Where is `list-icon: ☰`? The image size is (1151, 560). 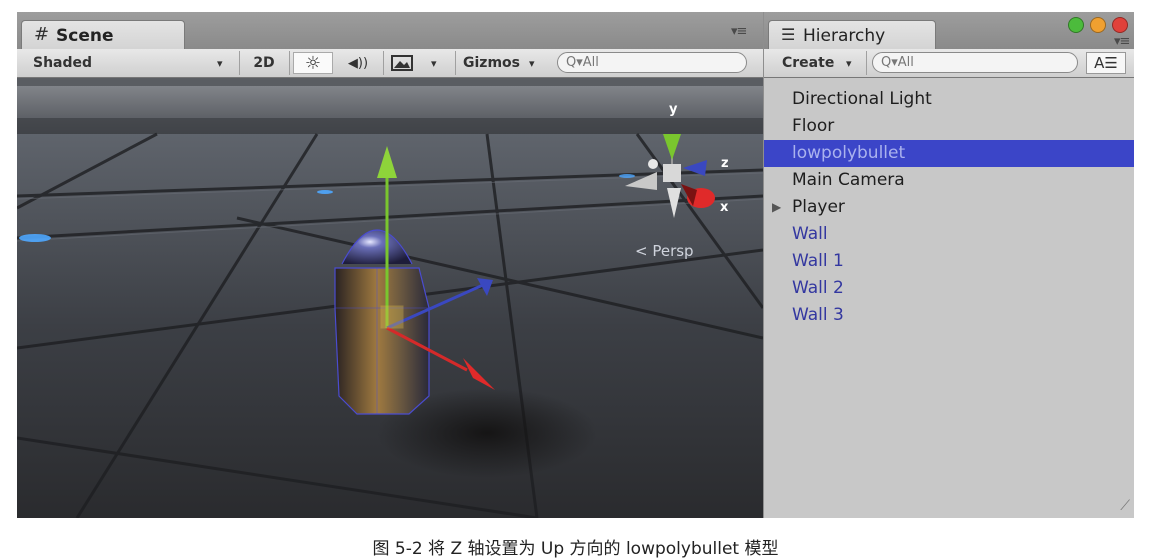 list-icon: ☰ is located at coordinates (788, 34).